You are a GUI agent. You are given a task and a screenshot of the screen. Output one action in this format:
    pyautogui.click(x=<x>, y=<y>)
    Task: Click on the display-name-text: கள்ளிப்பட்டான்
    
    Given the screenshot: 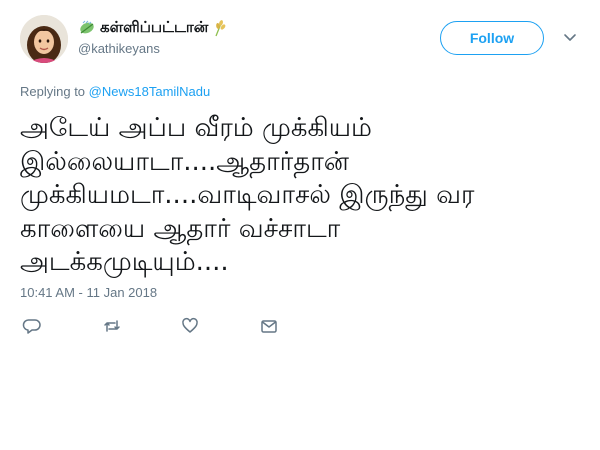 What is the action you would take?
    pyautogui.click(x=154, y=27)
    